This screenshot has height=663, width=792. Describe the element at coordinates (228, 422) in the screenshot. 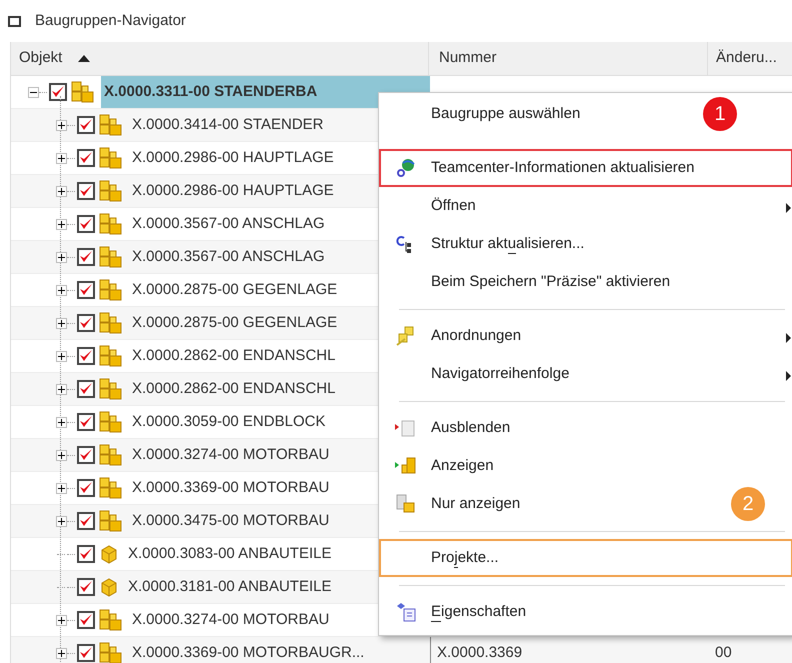

I see `object-name: X.0000.3059-00 ENDBLOCK` at that location.